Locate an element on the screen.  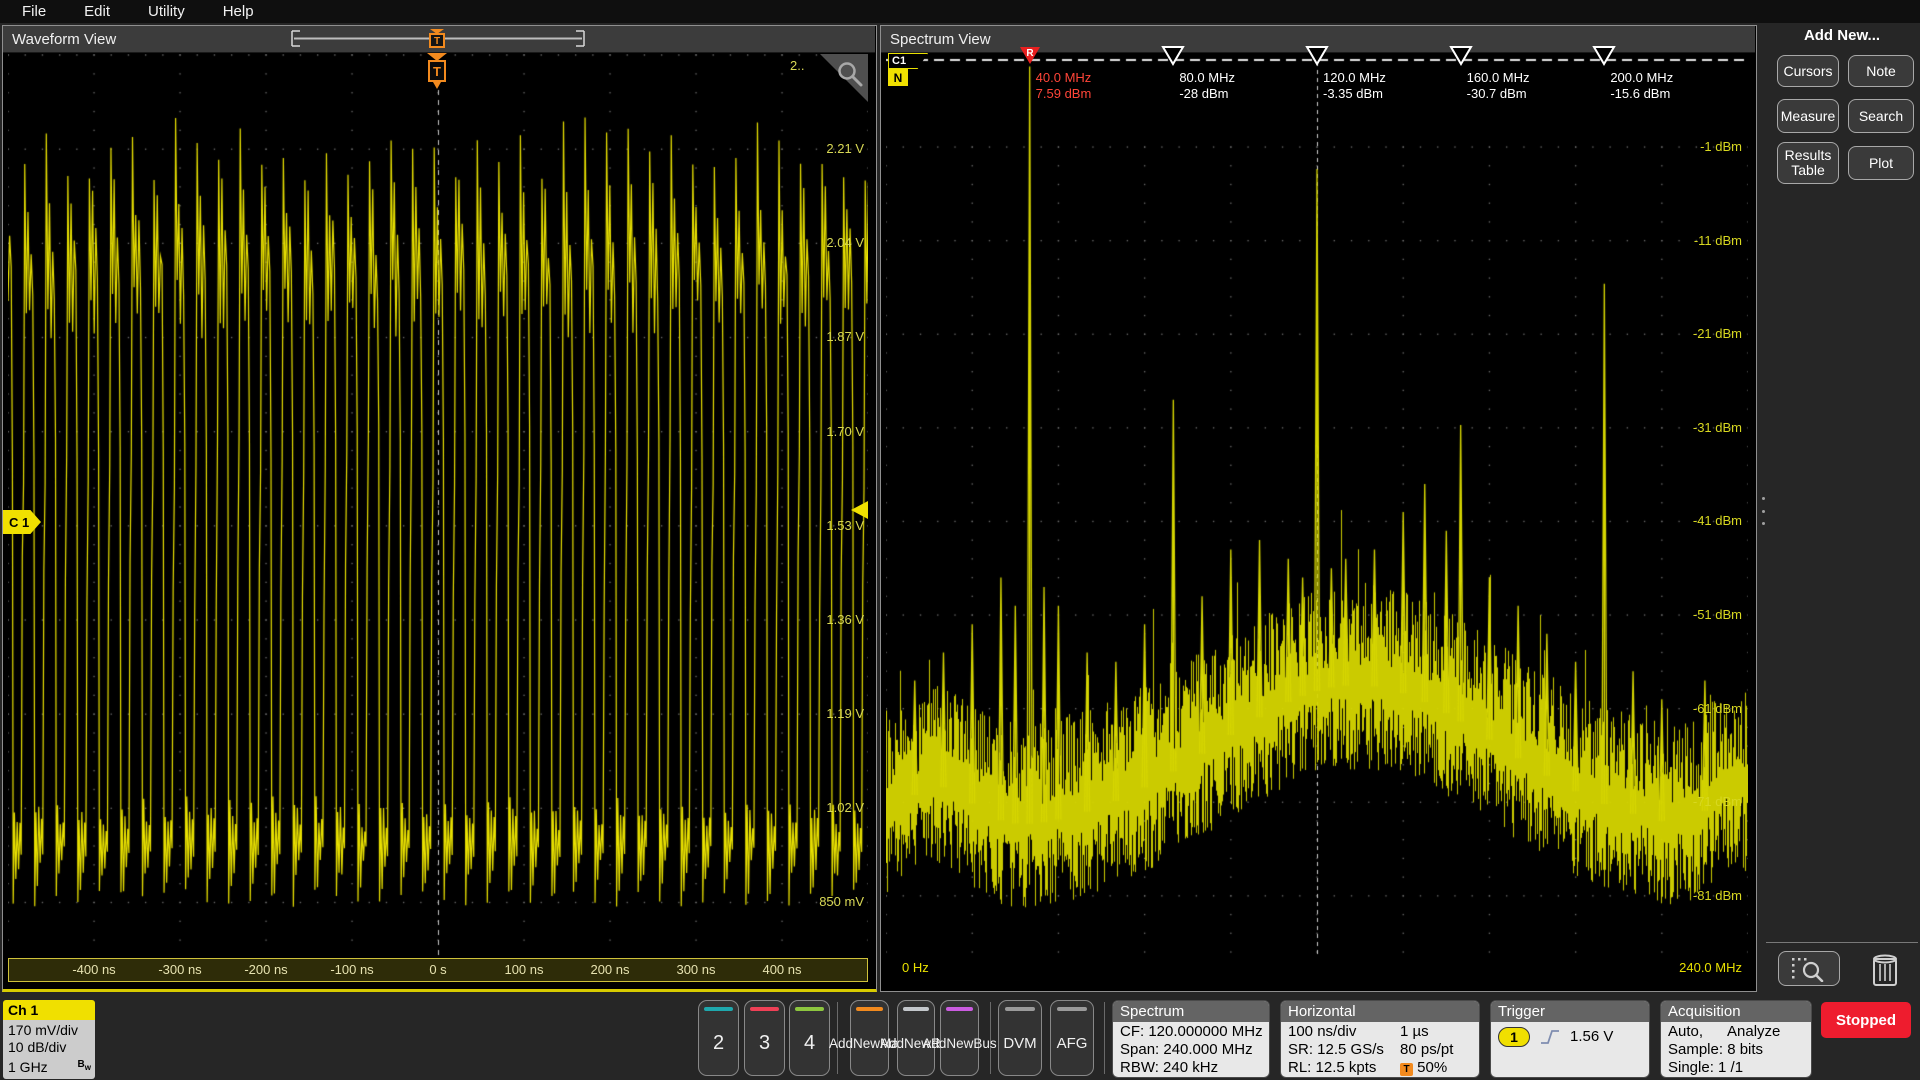
menu-item-utility: Utility is located at coordinates (166, 11).